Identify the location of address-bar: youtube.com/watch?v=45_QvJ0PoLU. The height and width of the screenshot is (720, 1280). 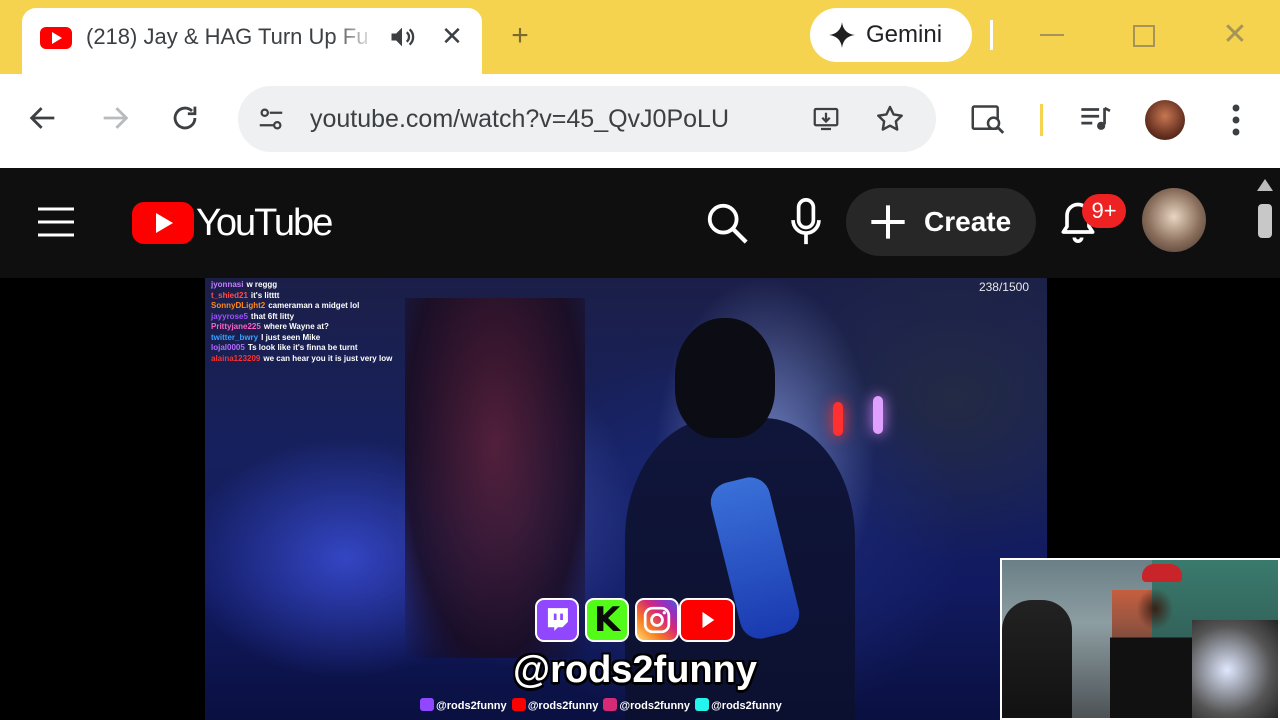
(587, 119).